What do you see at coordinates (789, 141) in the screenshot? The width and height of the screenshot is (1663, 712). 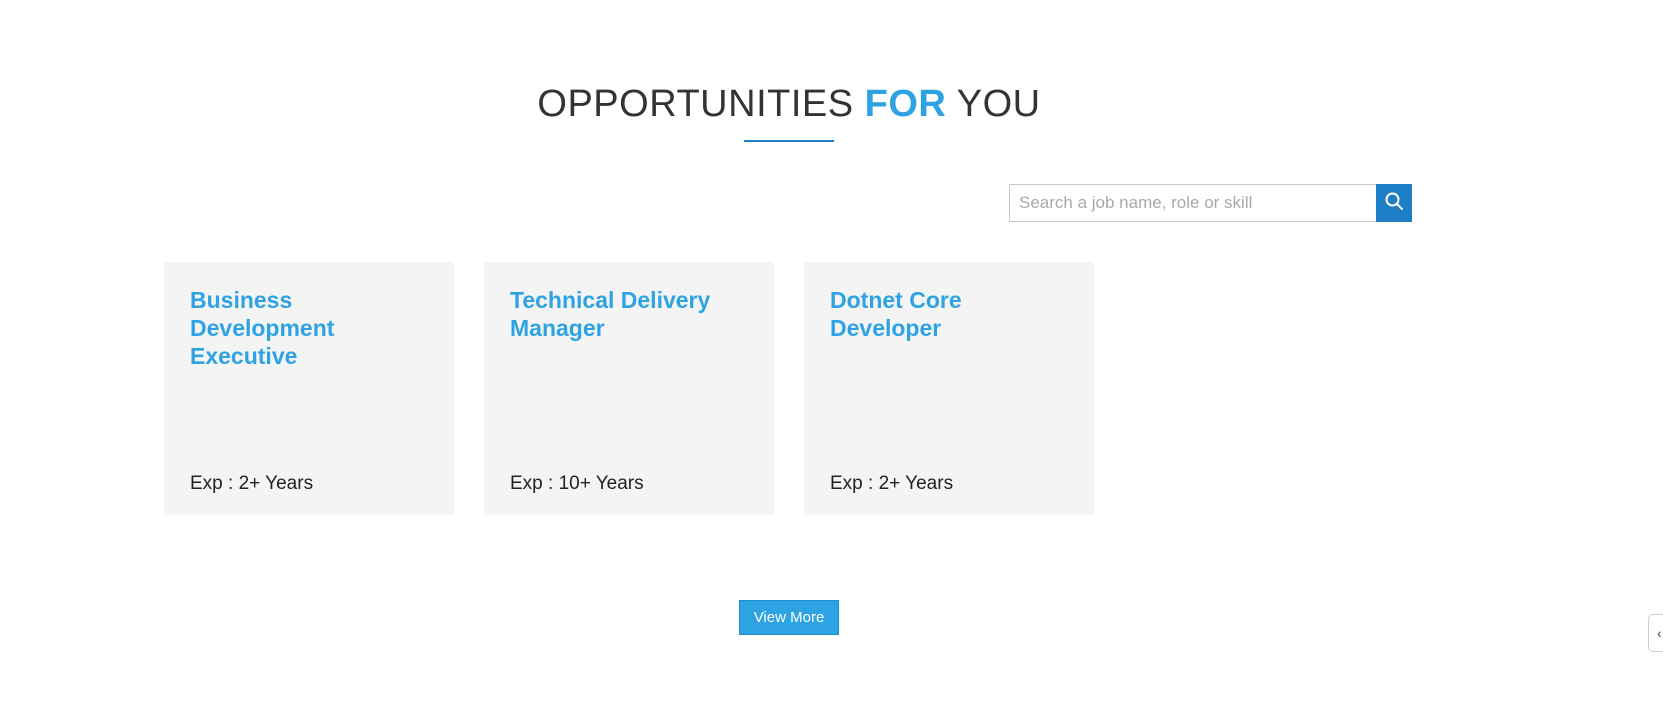 I see `heading-underline` at bounding box center [789, 141].